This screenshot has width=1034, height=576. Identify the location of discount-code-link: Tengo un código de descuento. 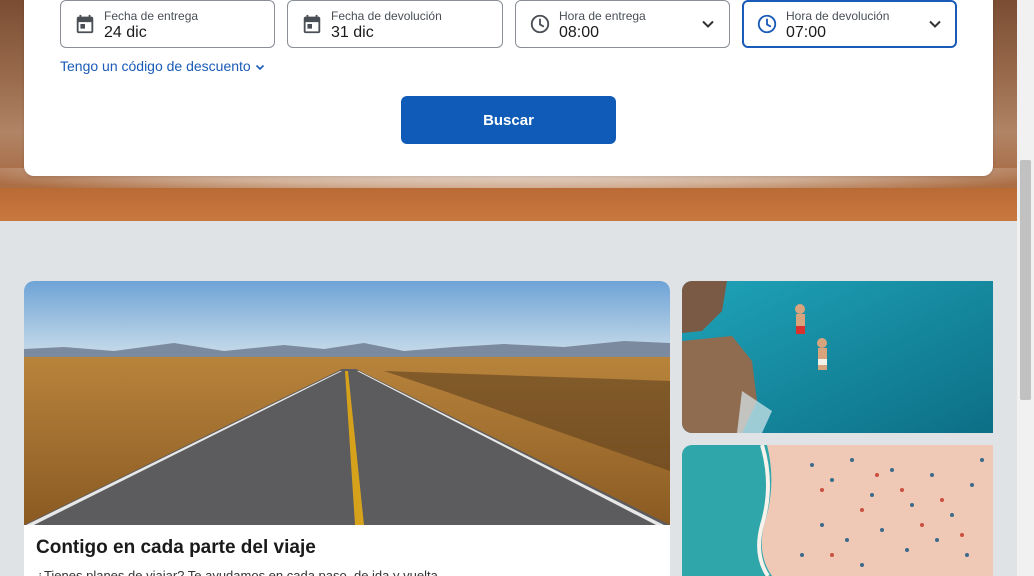
(162, 66).